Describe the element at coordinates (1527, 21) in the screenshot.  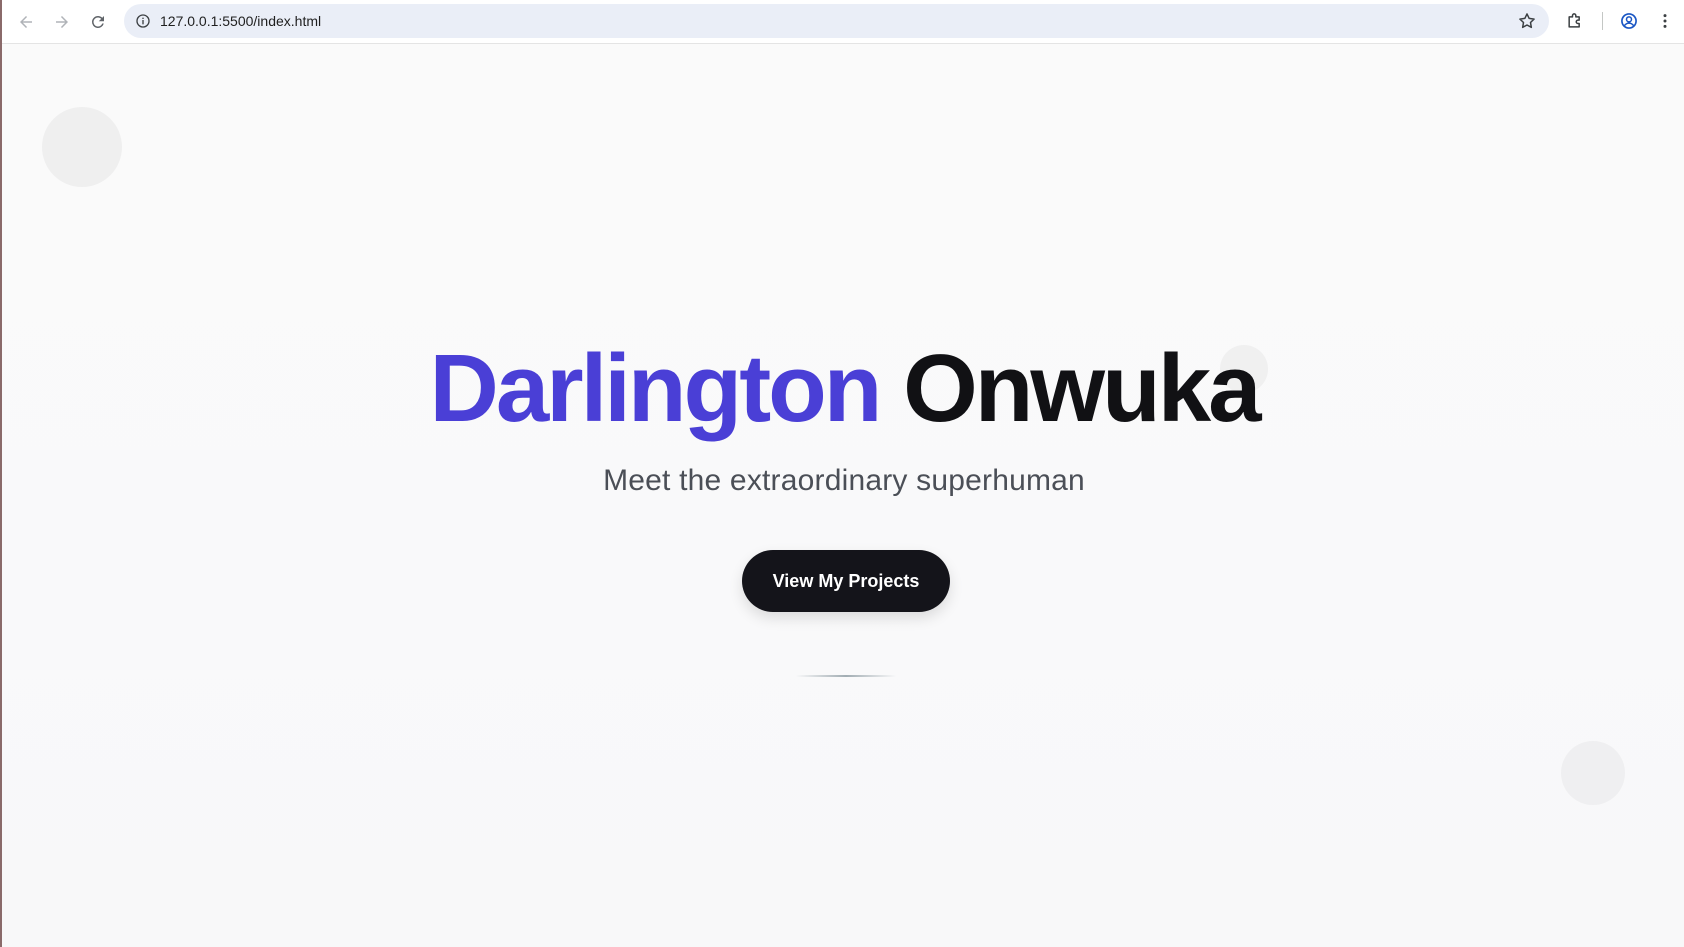
I see `star-icon` at that location.